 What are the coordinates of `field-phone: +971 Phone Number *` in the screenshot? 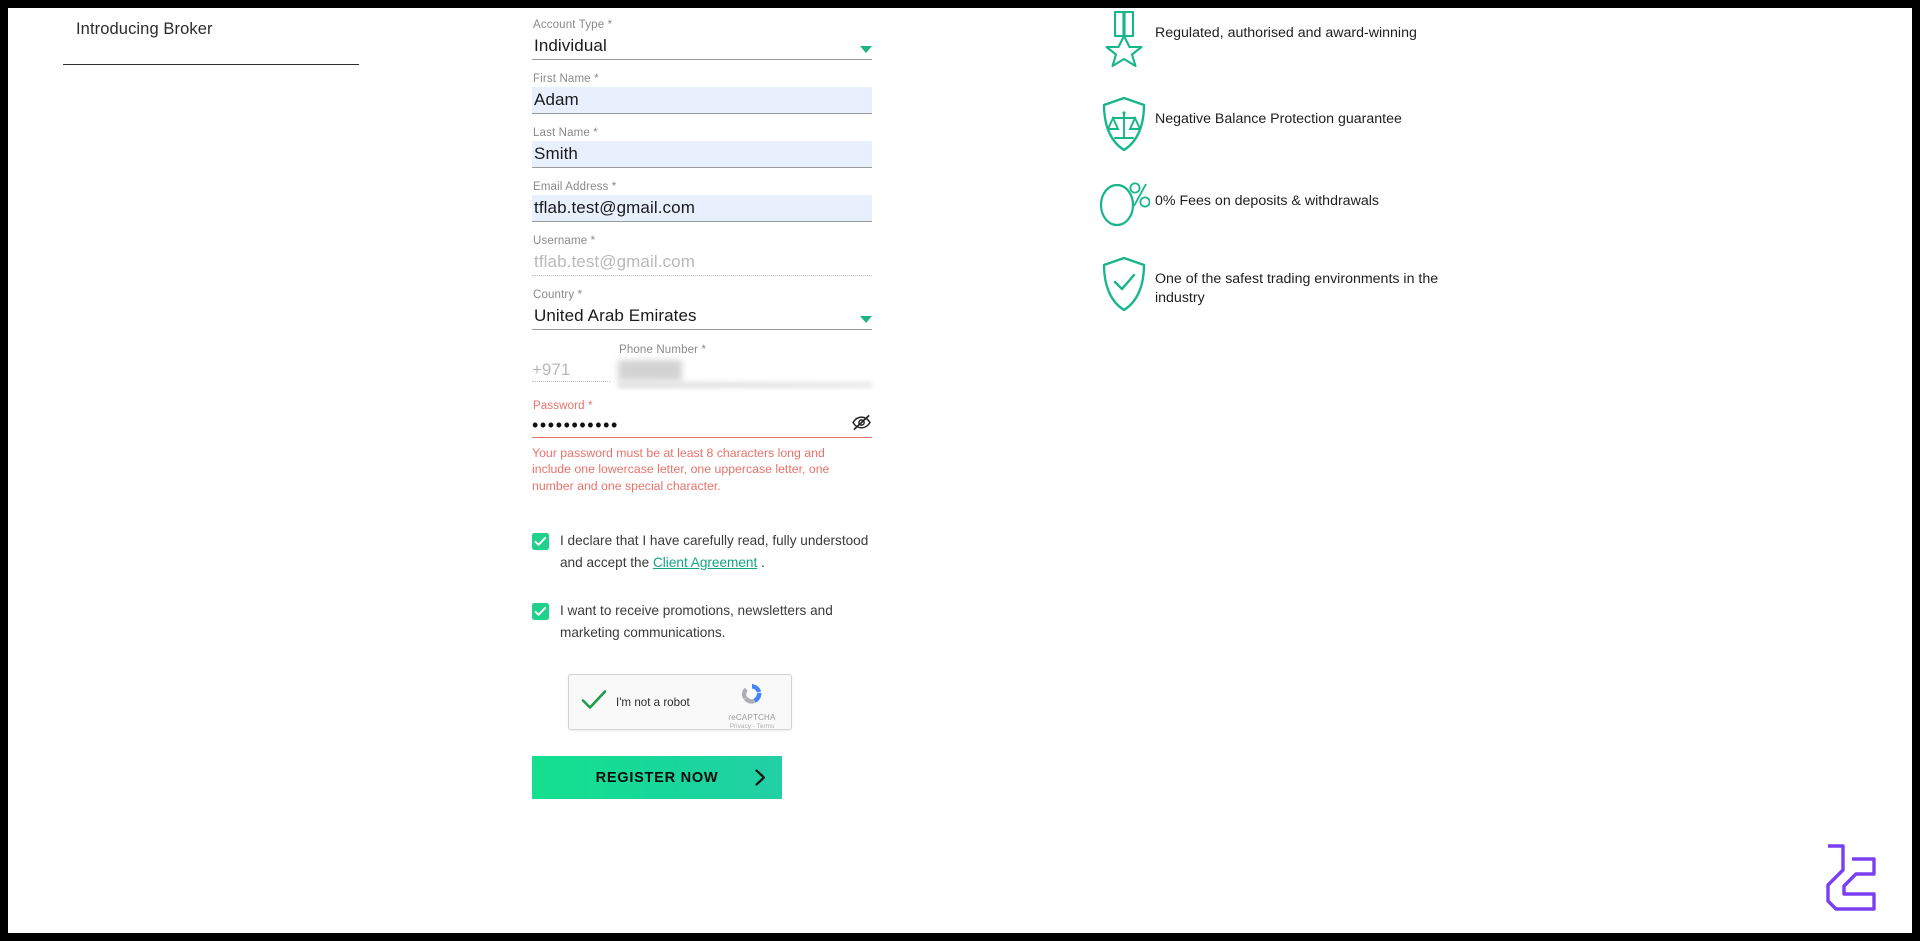 It's located at (702, 365).